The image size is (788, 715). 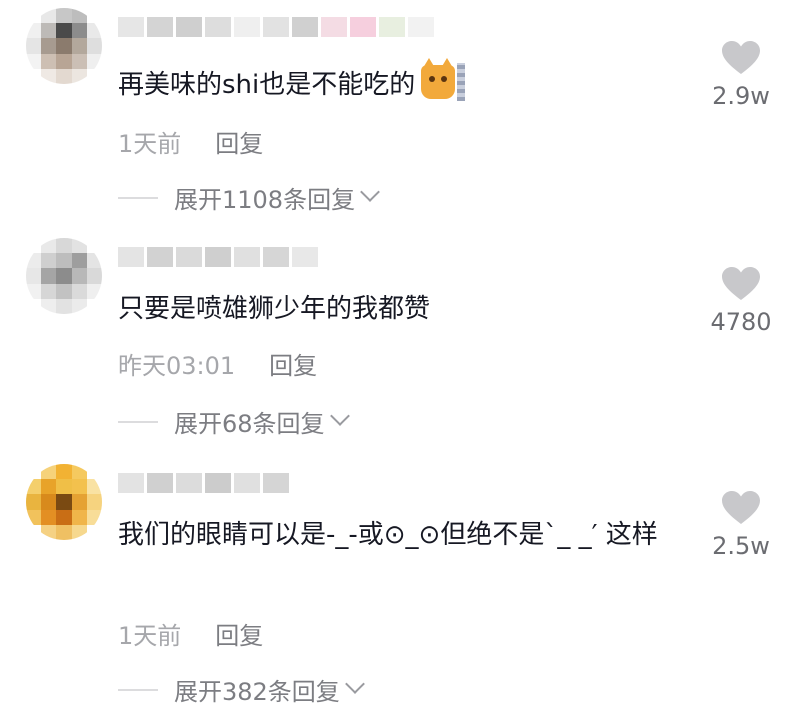 I want to click on like-count: 2.5w, so click(x=741, y=546).